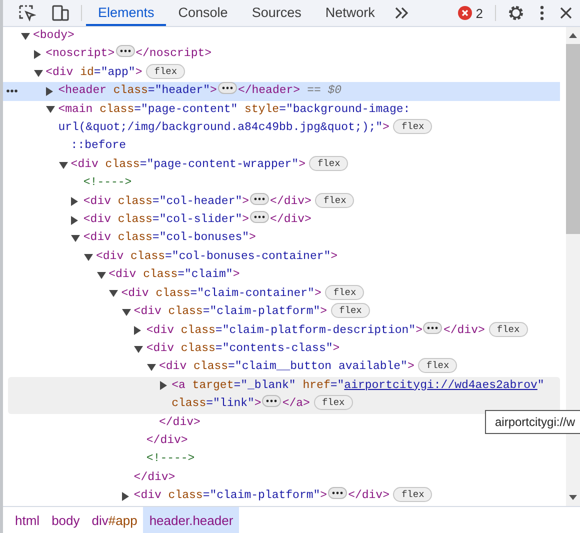 This screenshot has width=580, height=533. Describe the element at coordinates (321, 220) in the screenshot. I see `dom-node-text: <div class="col-slider"> </div>` at that location.